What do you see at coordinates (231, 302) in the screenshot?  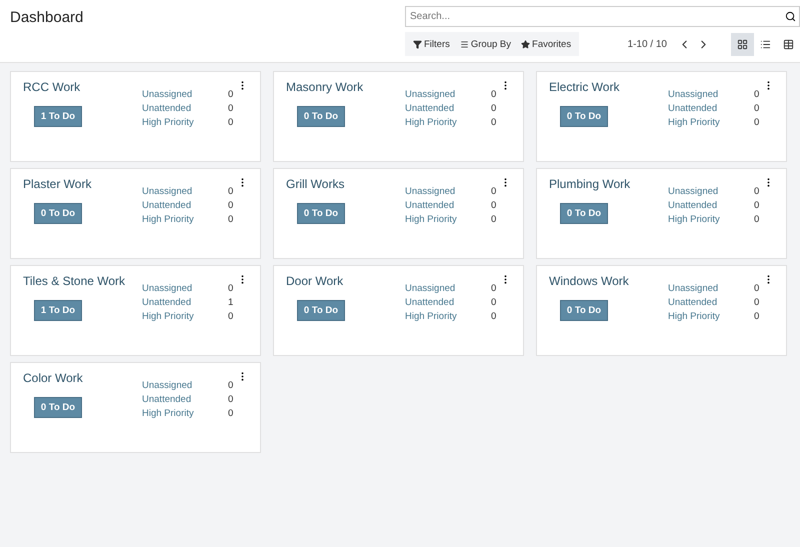 I see `stat-value: 1` at bounding box center [231, 302].